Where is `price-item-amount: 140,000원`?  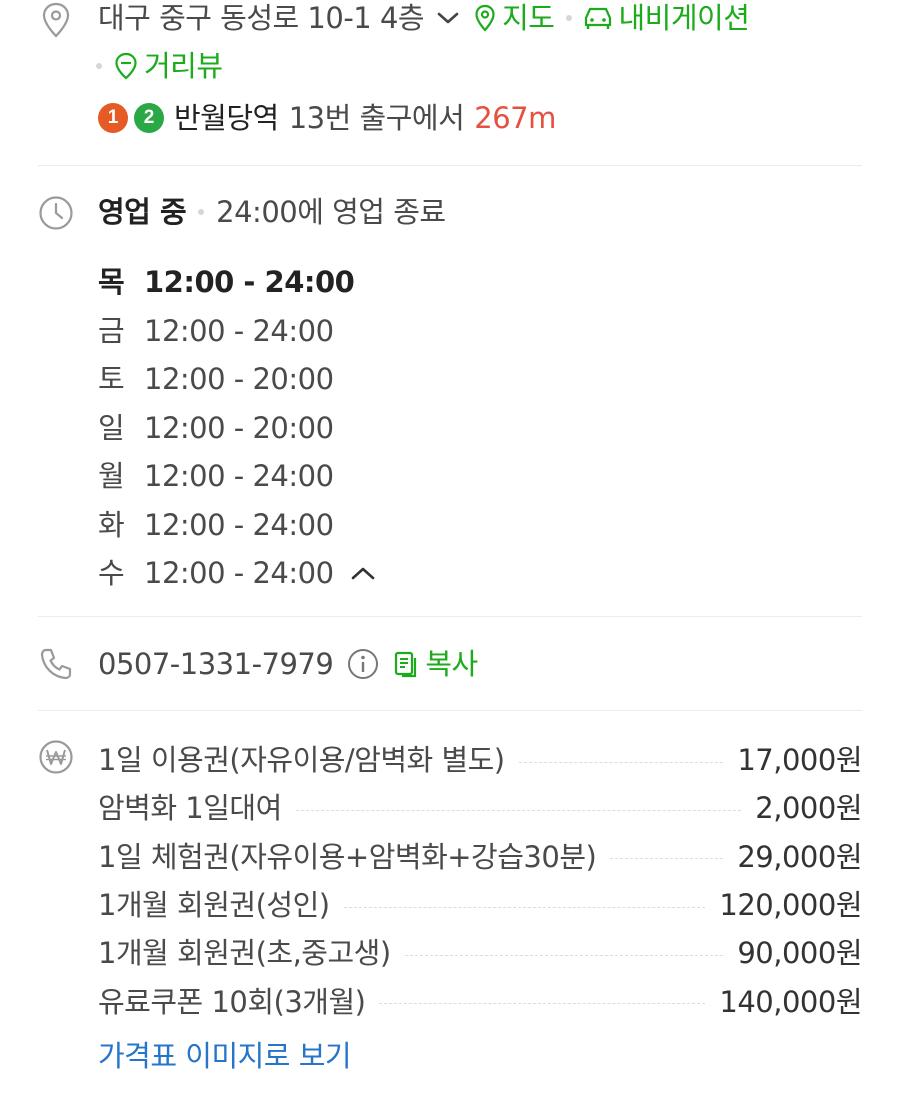
price-item-amount: 140,000원 is located at coordinates (790, 1001).